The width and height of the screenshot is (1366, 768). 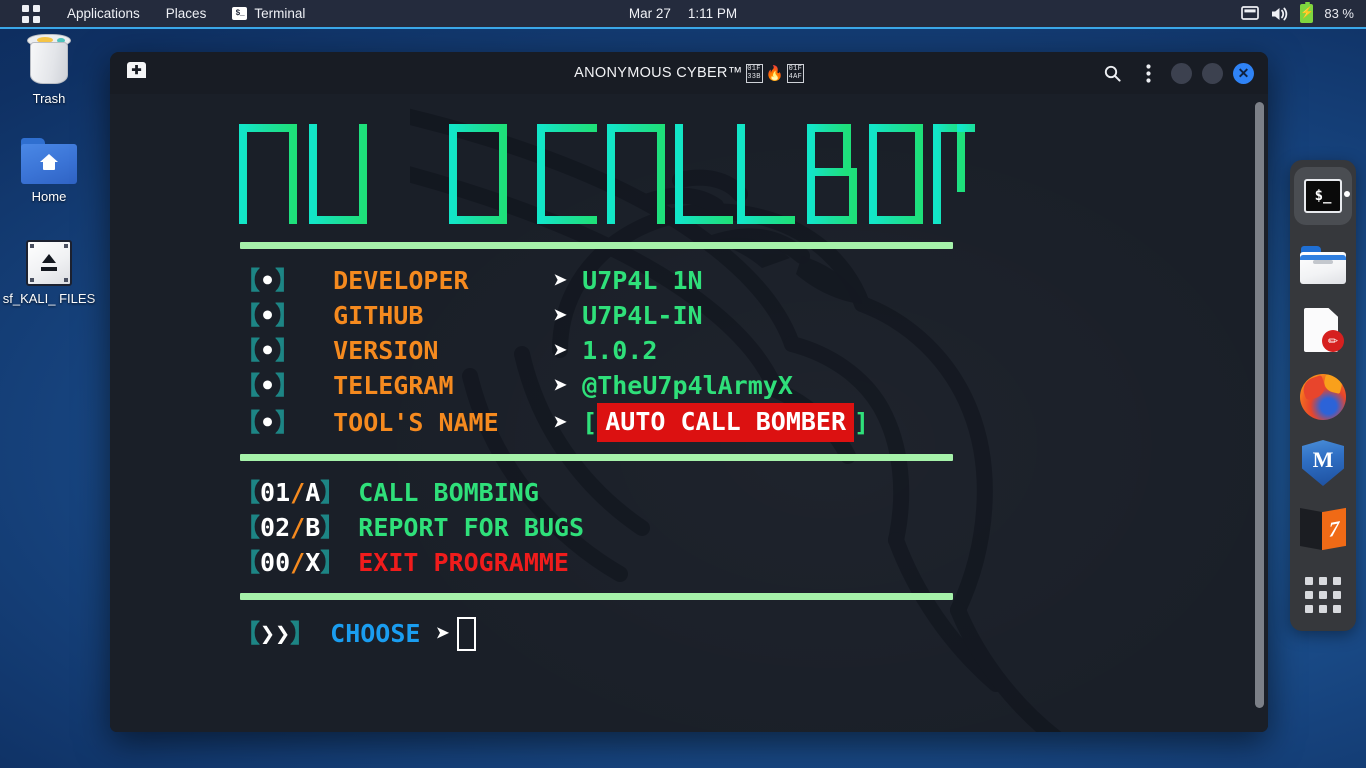 What do you see at coordinates (754, 73) in the screenshot?
I see `missing-glyph-box-1: 01F 33B` at bounding box center [754, 73].